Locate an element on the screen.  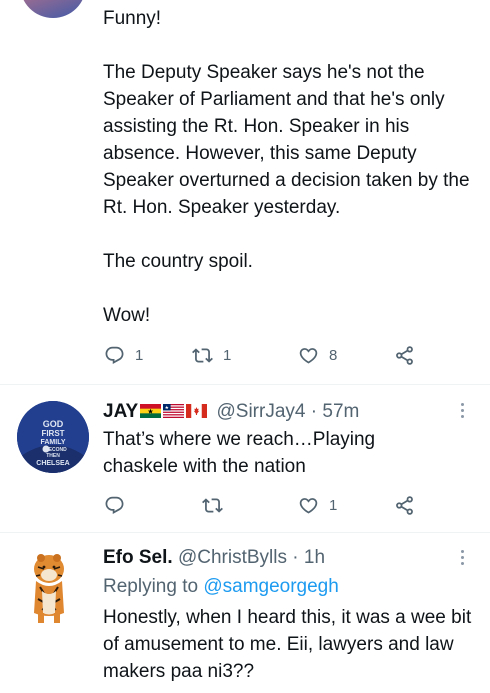
retweet-button is located at coordinates (217, 505).